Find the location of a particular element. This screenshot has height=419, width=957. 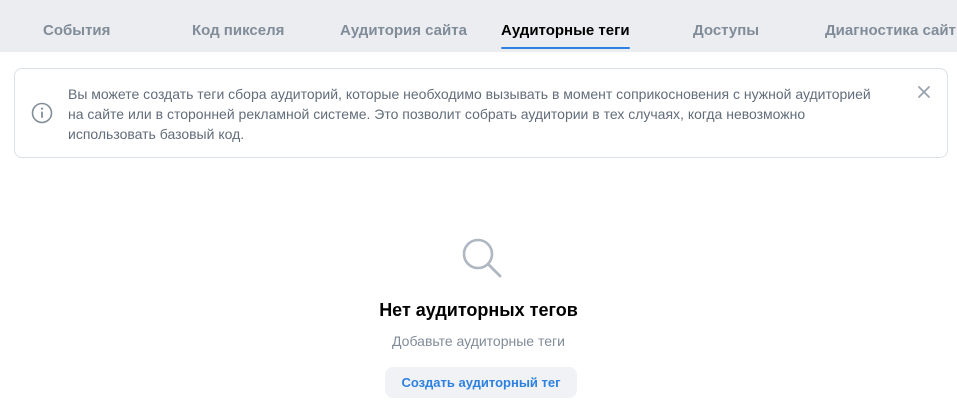

tab-label: Доступы is located at coordinates (726, 30).